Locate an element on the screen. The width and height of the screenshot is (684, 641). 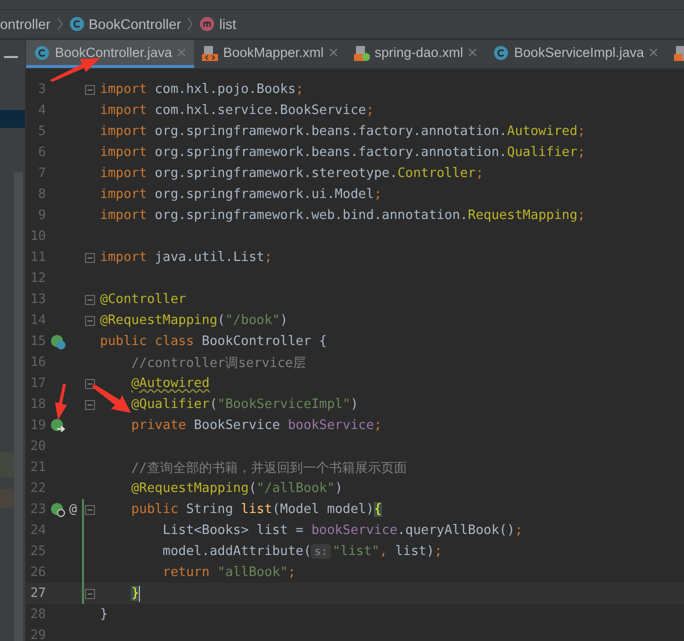
code-line: @Controller is located at coordinates (143, 299).